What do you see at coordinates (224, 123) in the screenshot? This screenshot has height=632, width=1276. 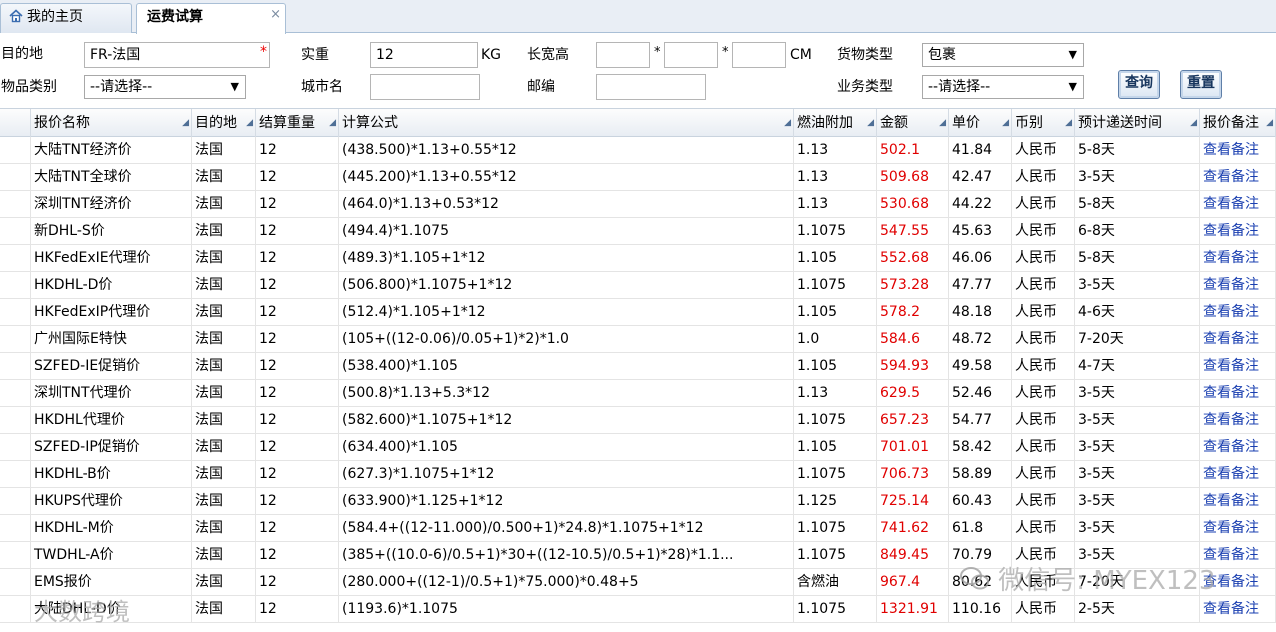 I see `col-destination-header: 目的地 ◢` at bounding box center [224, 123].